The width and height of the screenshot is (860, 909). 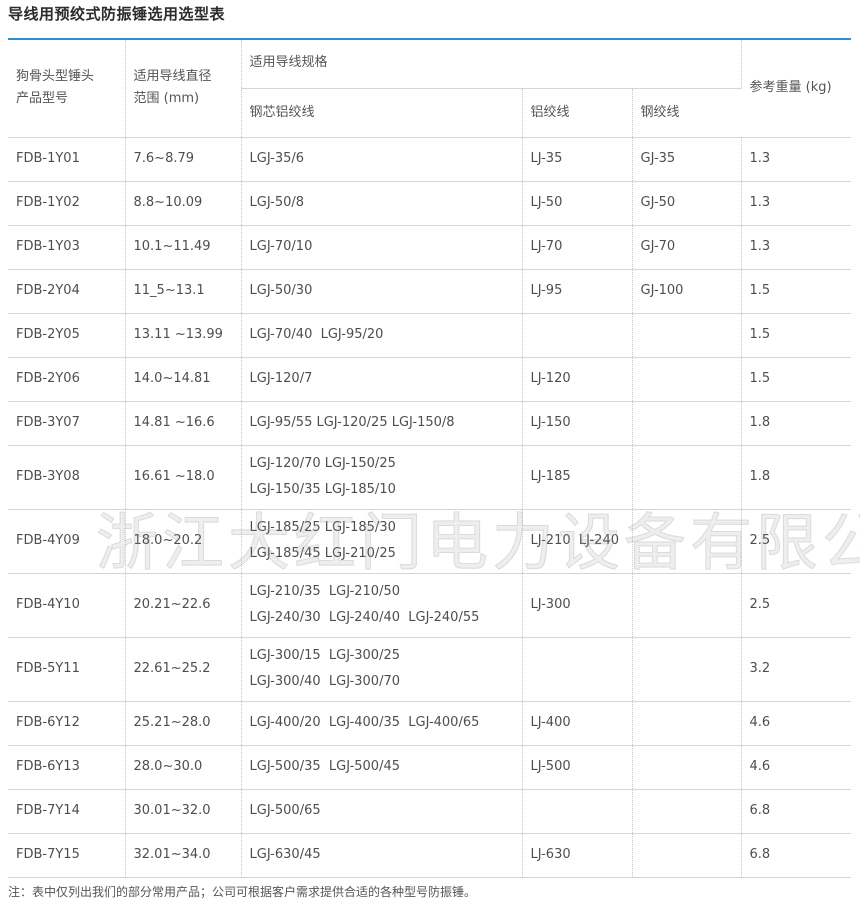 What do you see at coordinates (67, 541) in the screenshot?
I see `cell-model: FDB-4Y09` at bounding box center [67, 541].